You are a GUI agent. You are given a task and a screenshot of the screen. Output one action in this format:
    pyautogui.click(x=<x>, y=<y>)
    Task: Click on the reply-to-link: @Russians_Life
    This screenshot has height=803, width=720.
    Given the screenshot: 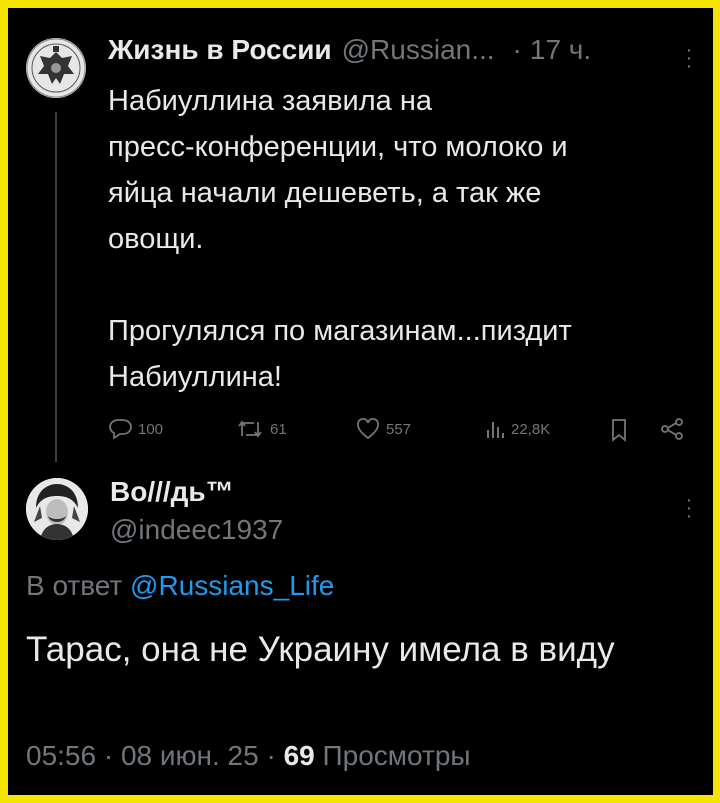 What is the action you would take?
    pyautogui.click(x=232, y=585)
    